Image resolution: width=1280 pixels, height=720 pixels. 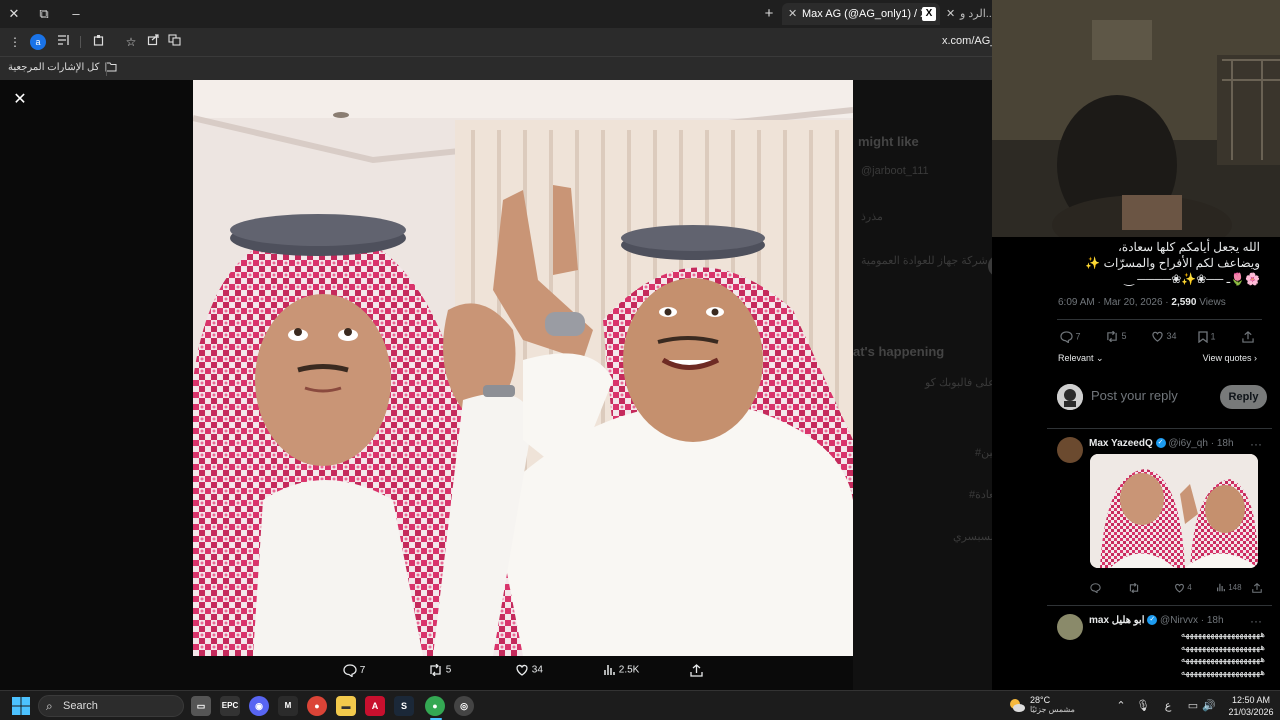 I want to click on share-icon, so click(x=1248, y=337).